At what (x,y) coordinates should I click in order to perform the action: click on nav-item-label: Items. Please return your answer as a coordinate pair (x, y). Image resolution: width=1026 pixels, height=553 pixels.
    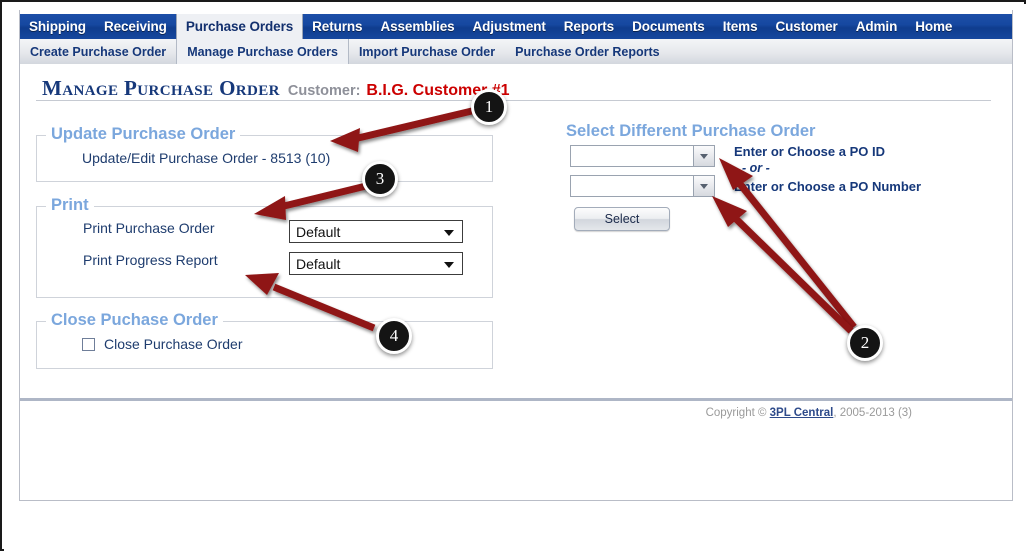
    Looking at the image, I should click on (740, 26).